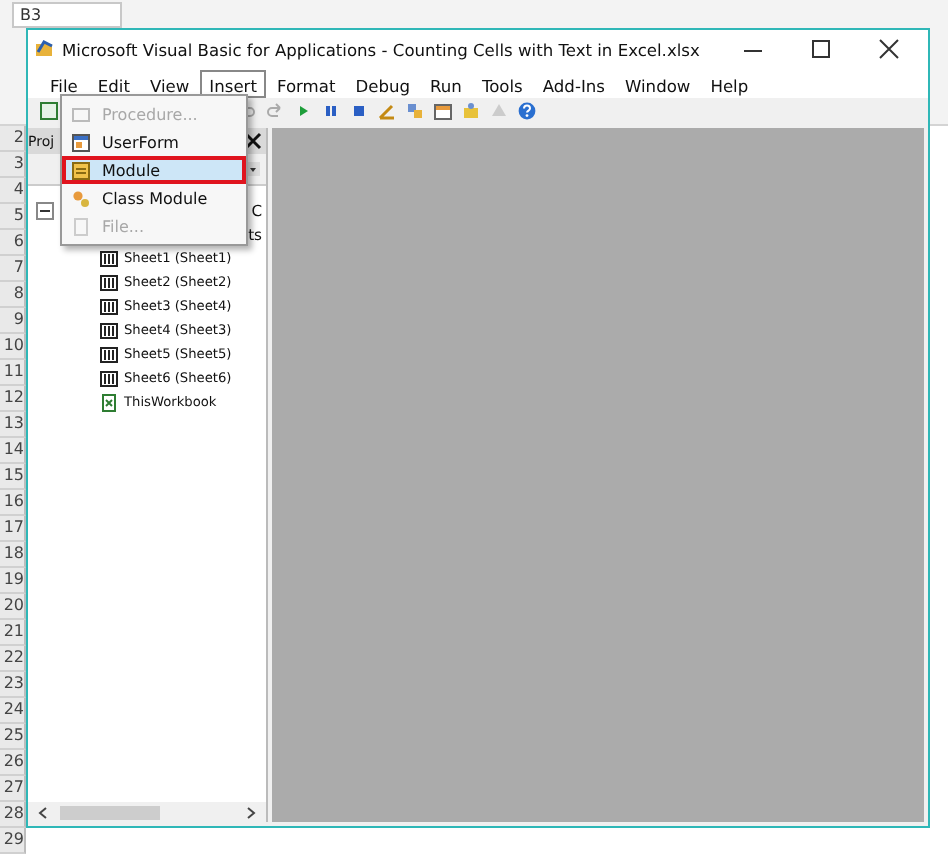 Image resolution: width=948 pixels, height=854 pixels. What do you see at coordinates (306, 83) in the screenshot?
I see `menu-item: Format` at bounding box center [306, 83].